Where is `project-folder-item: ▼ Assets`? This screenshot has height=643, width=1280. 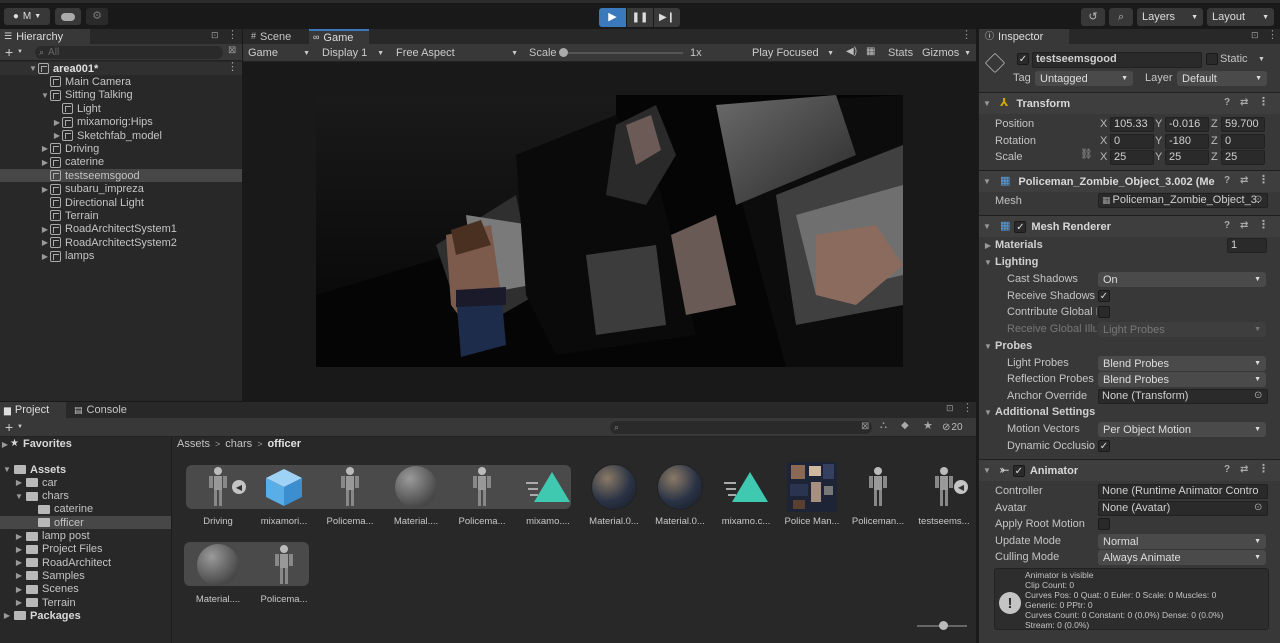 project-folder-item: ▼ Assets is located at coordinates (85, 469).